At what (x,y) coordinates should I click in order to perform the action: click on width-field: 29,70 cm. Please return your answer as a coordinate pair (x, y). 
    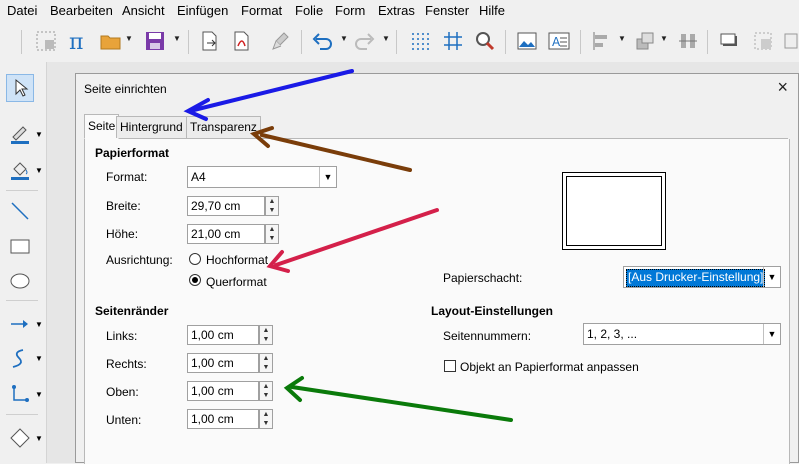
    Looking at the image, I should click on (226, 206).